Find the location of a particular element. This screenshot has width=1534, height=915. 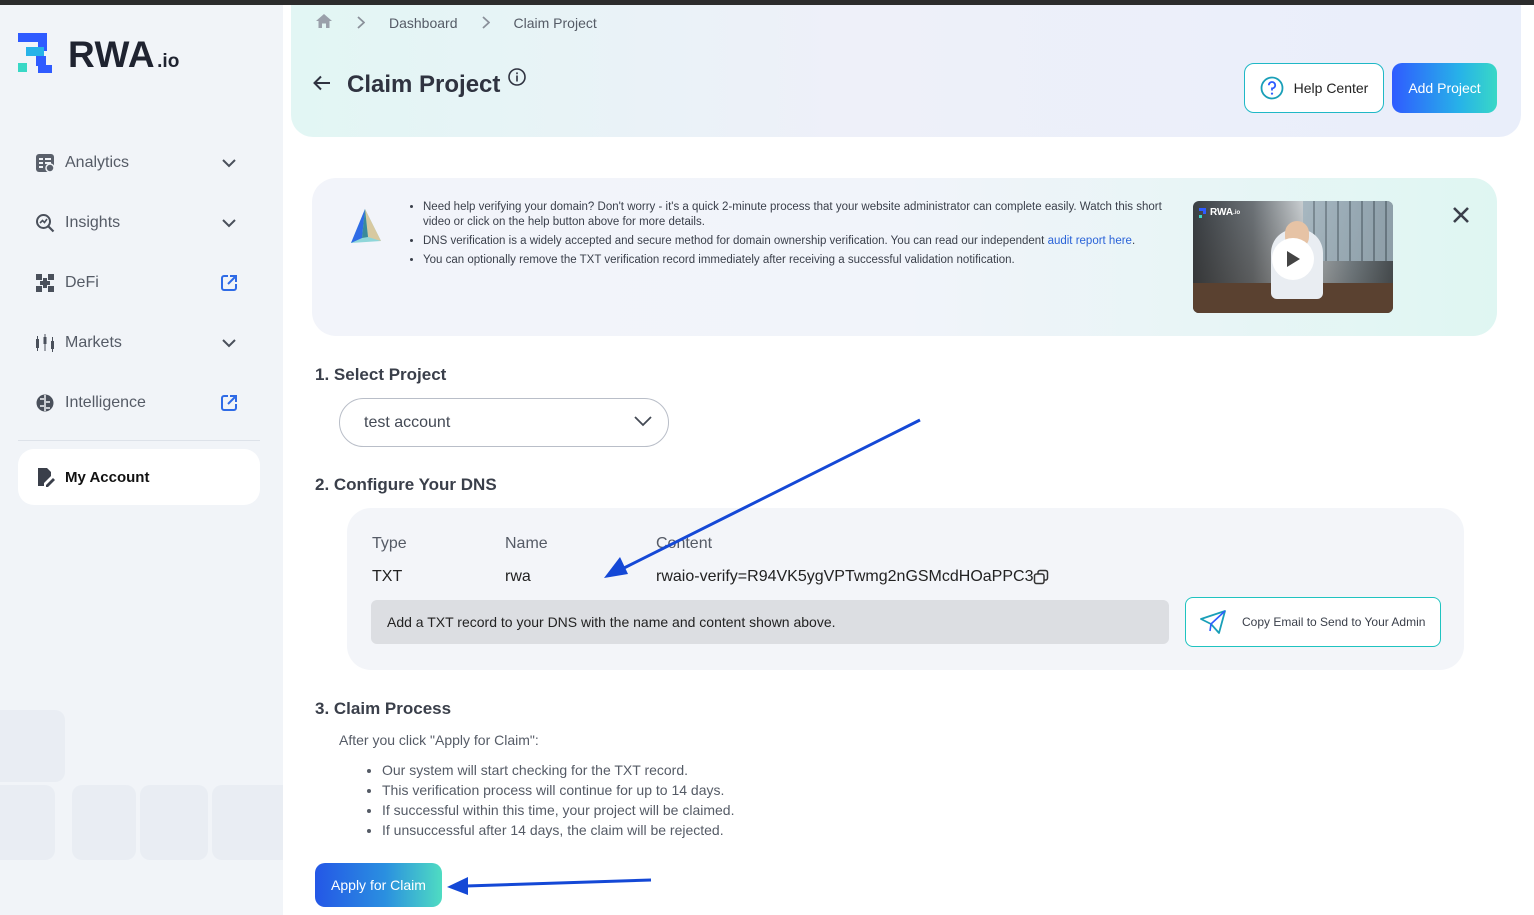

page-title: Claim Project is located at coordinates (424, 84).